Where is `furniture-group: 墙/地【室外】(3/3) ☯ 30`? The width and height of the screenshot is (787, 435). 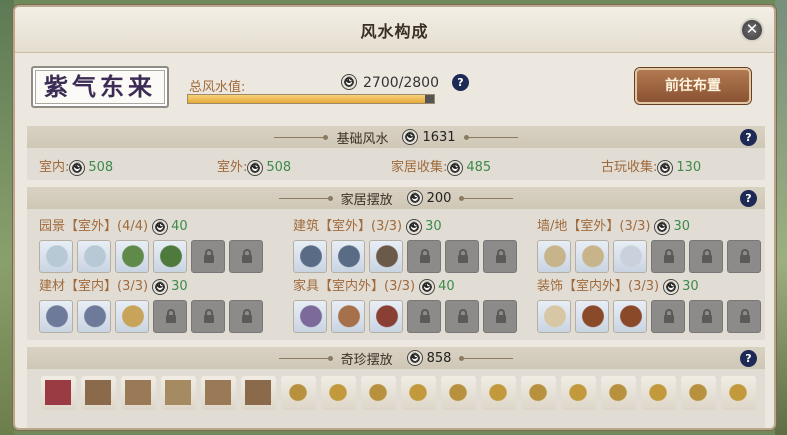
furniture-group: 墙/地【室外】(3/3) ☯ 30 is located at coordinates (649, 244).